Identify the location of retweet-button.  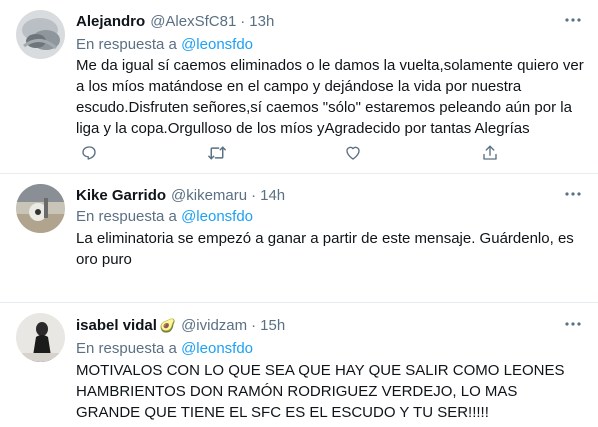
(217, 153).